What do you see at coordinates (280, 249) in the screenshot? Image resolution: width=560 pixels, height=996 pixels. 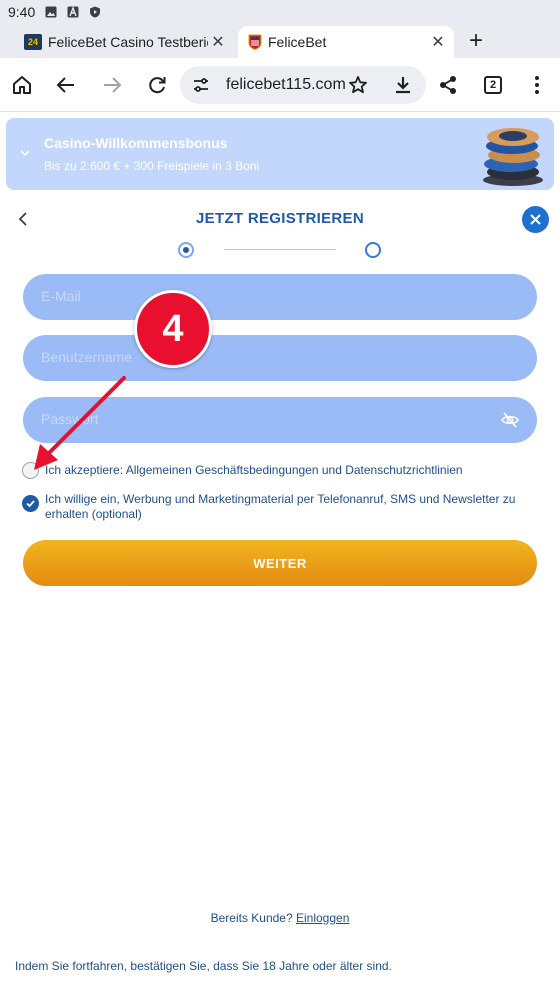 I see `step-connector` at bounding box center [280, 249].